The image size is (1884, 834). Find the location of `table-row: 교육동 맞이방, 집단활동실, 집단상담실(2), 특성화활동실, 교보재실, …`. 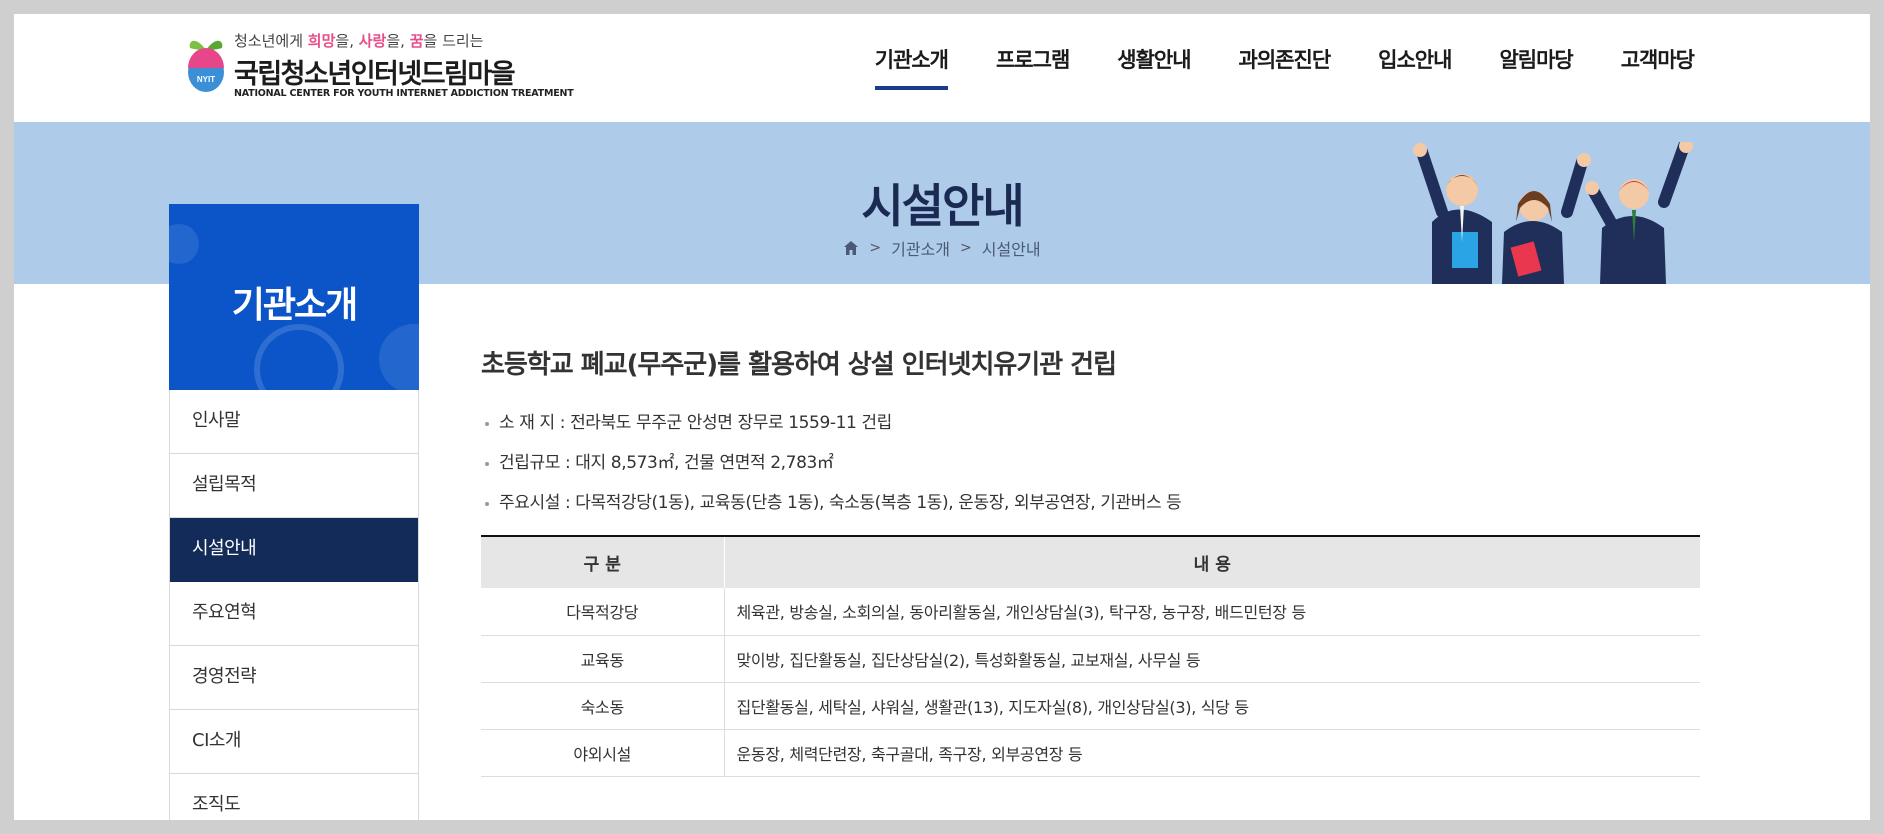

table-row: 교육동 맞이방, 집단활동실, 집단상담실(2), 특성화활동실, 교보재실, … is located at coordinates (1090, 659).